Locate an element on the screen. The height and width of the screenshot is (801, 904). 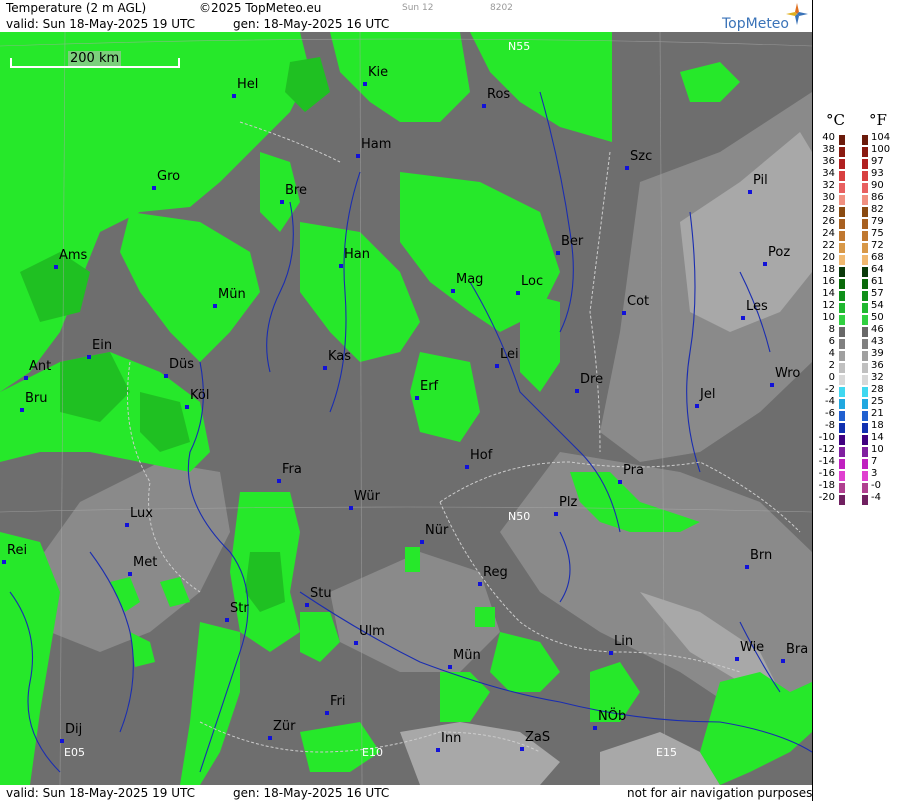
valid-time: valid: Sun 18-May-2025 19 UTC is located at coordinates (100, 24).